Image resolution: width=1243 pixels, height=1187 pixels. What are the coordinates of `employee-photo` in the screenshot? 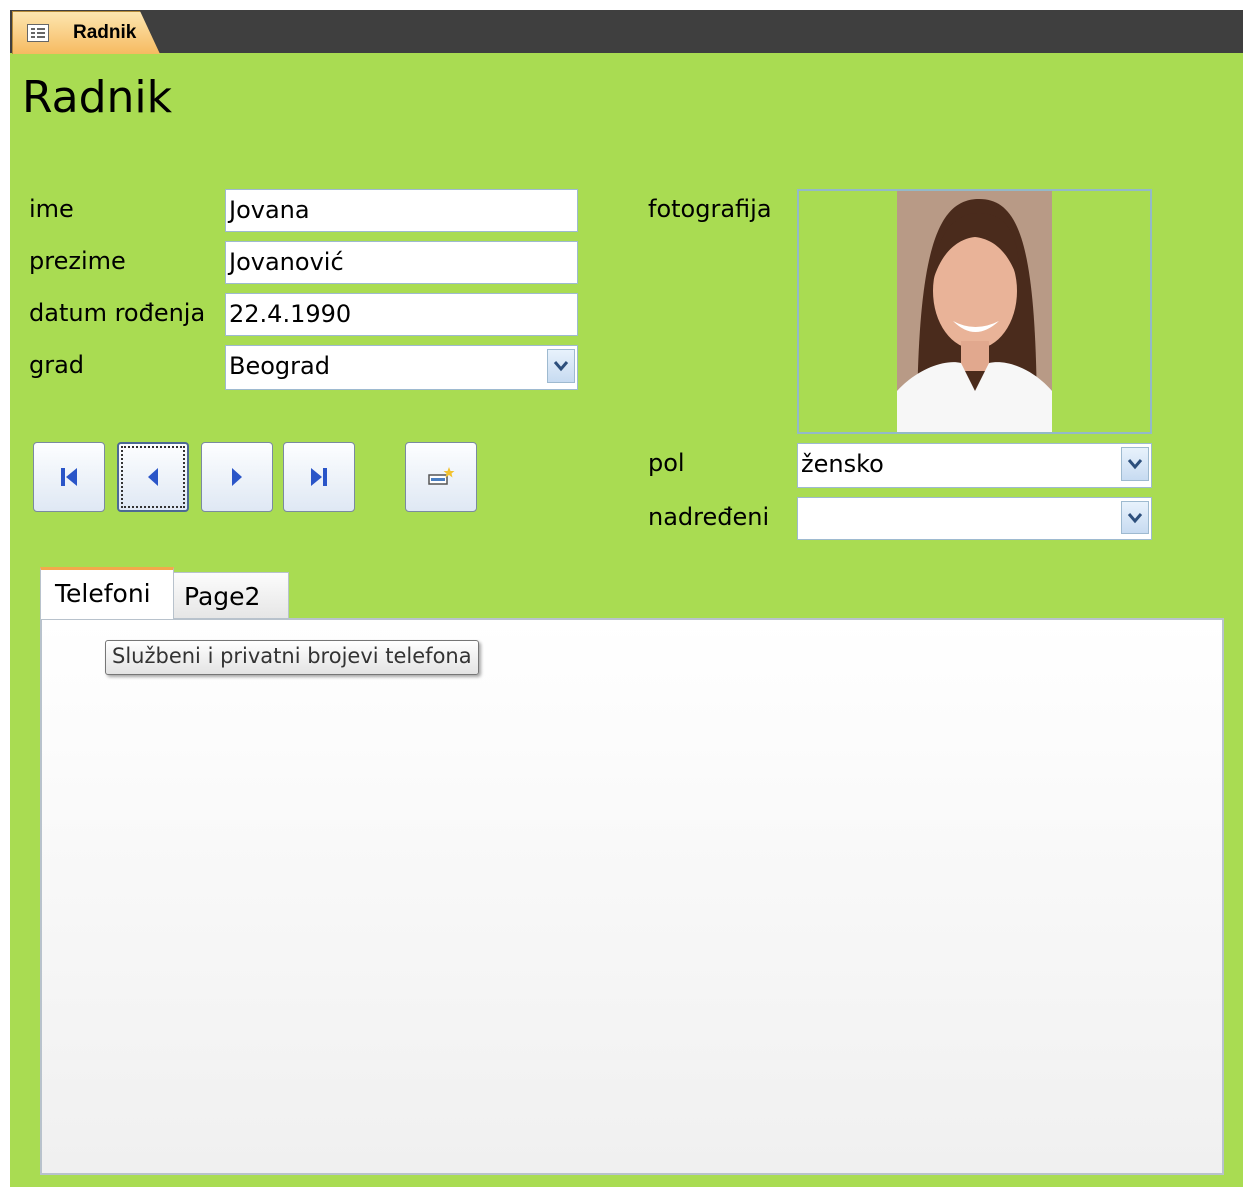 It's located at (974, 311).